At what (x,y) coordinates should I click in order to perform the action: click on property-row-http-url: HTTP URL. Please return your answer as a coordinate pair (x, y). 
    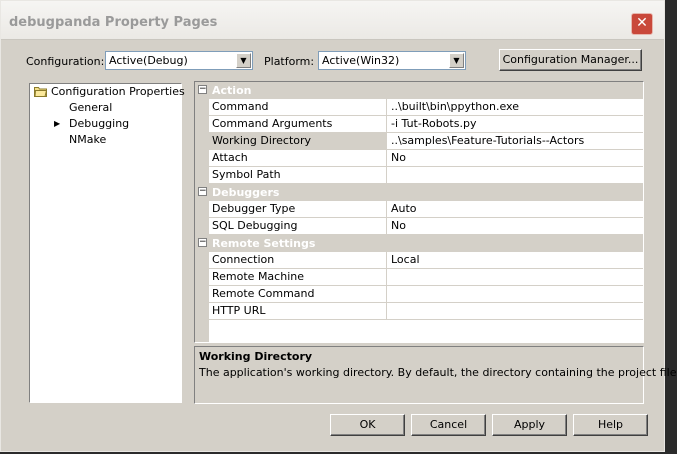
    Looking at the image, I should click on (426, 311).